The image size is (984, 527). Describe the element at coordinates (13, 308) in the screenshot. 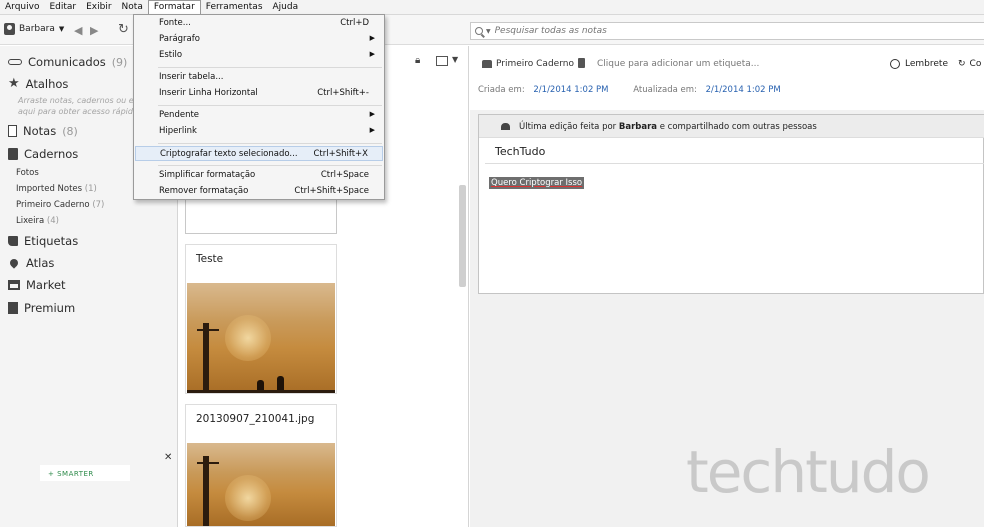

I see `premium-icon` at that location.